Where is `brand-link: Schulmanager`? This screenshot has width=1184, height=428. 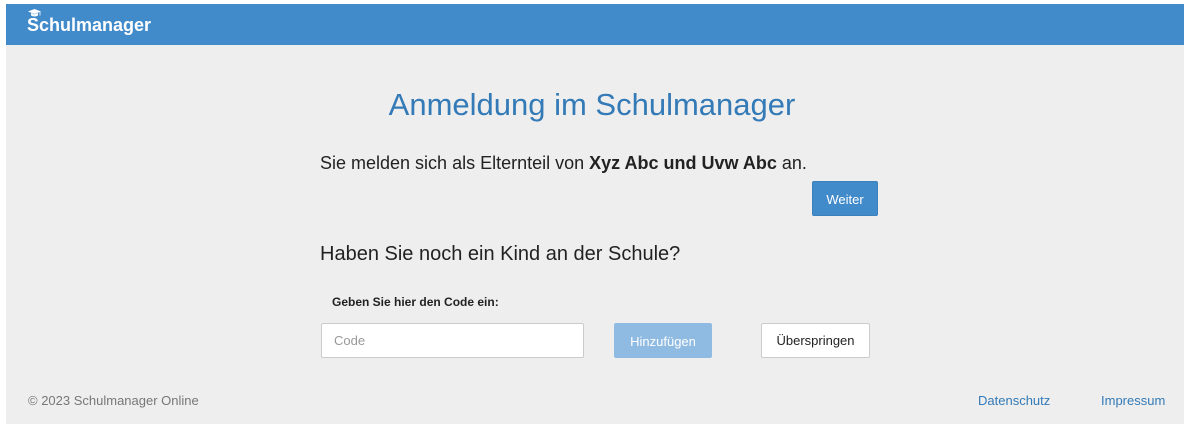 brand-link: Schulmanager is located at coordinates (89, 24).